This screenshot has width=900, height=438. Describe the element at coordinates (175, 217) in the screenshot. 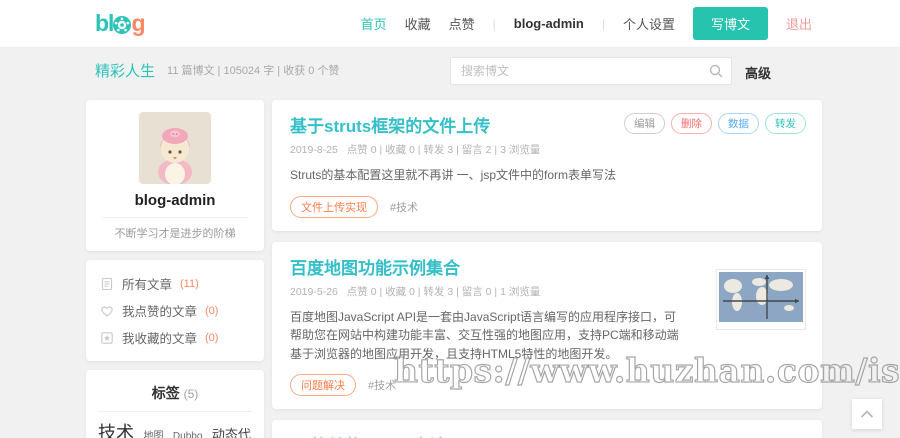

I see `profile-divider` at that location.